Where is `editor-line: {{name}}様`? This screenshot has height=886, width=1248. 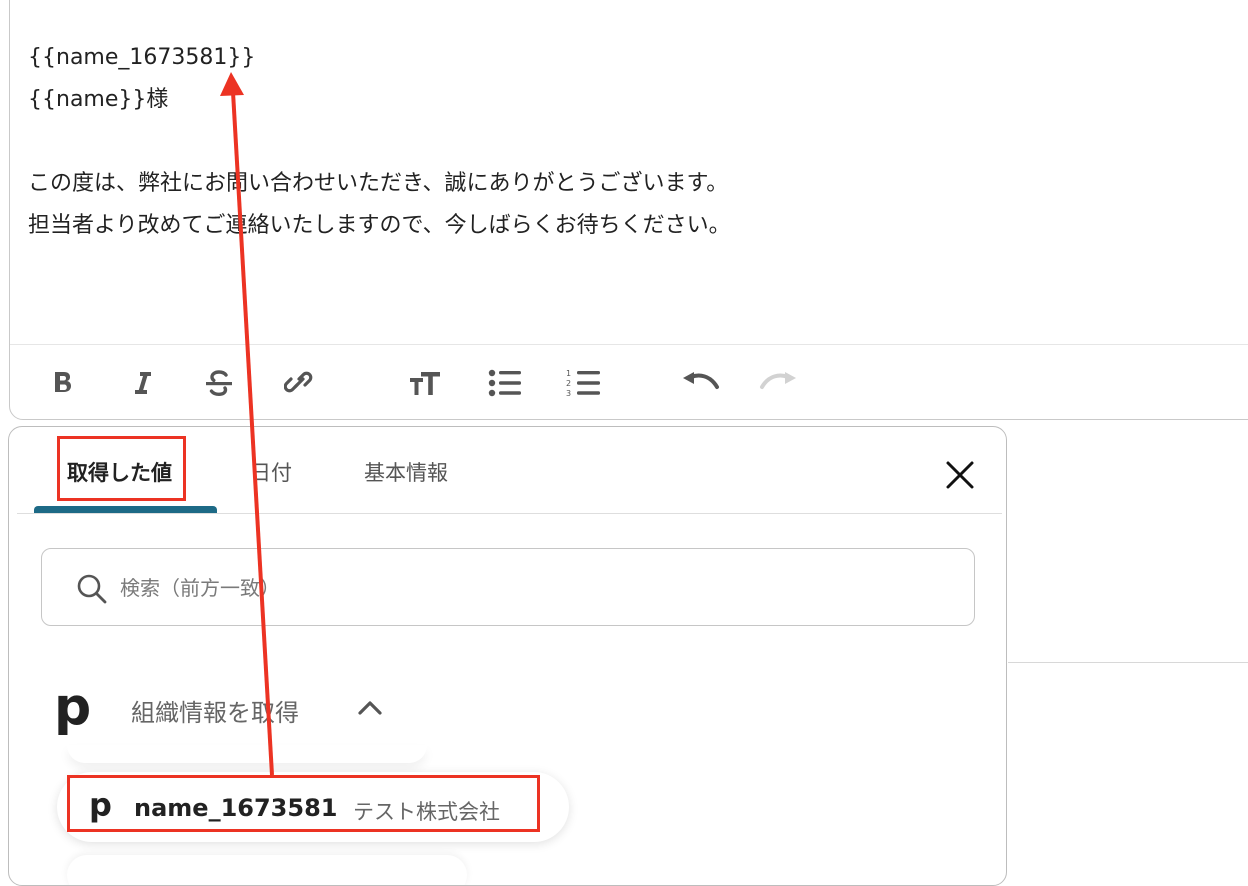 editor-line: {{name}}様 is located at coordinates (98, 99).